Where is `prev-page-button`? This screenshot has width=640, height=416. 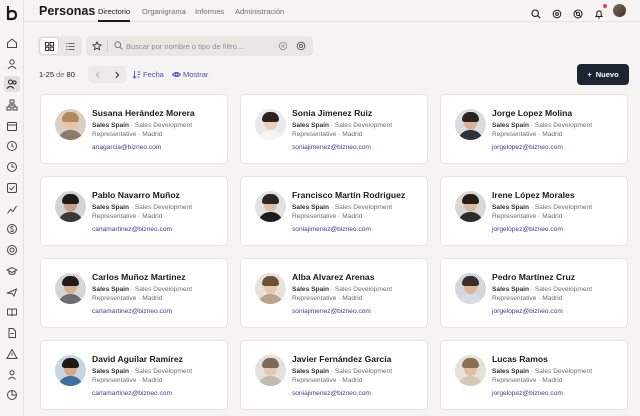 prev-page-button is located at coordinates (97, 74).